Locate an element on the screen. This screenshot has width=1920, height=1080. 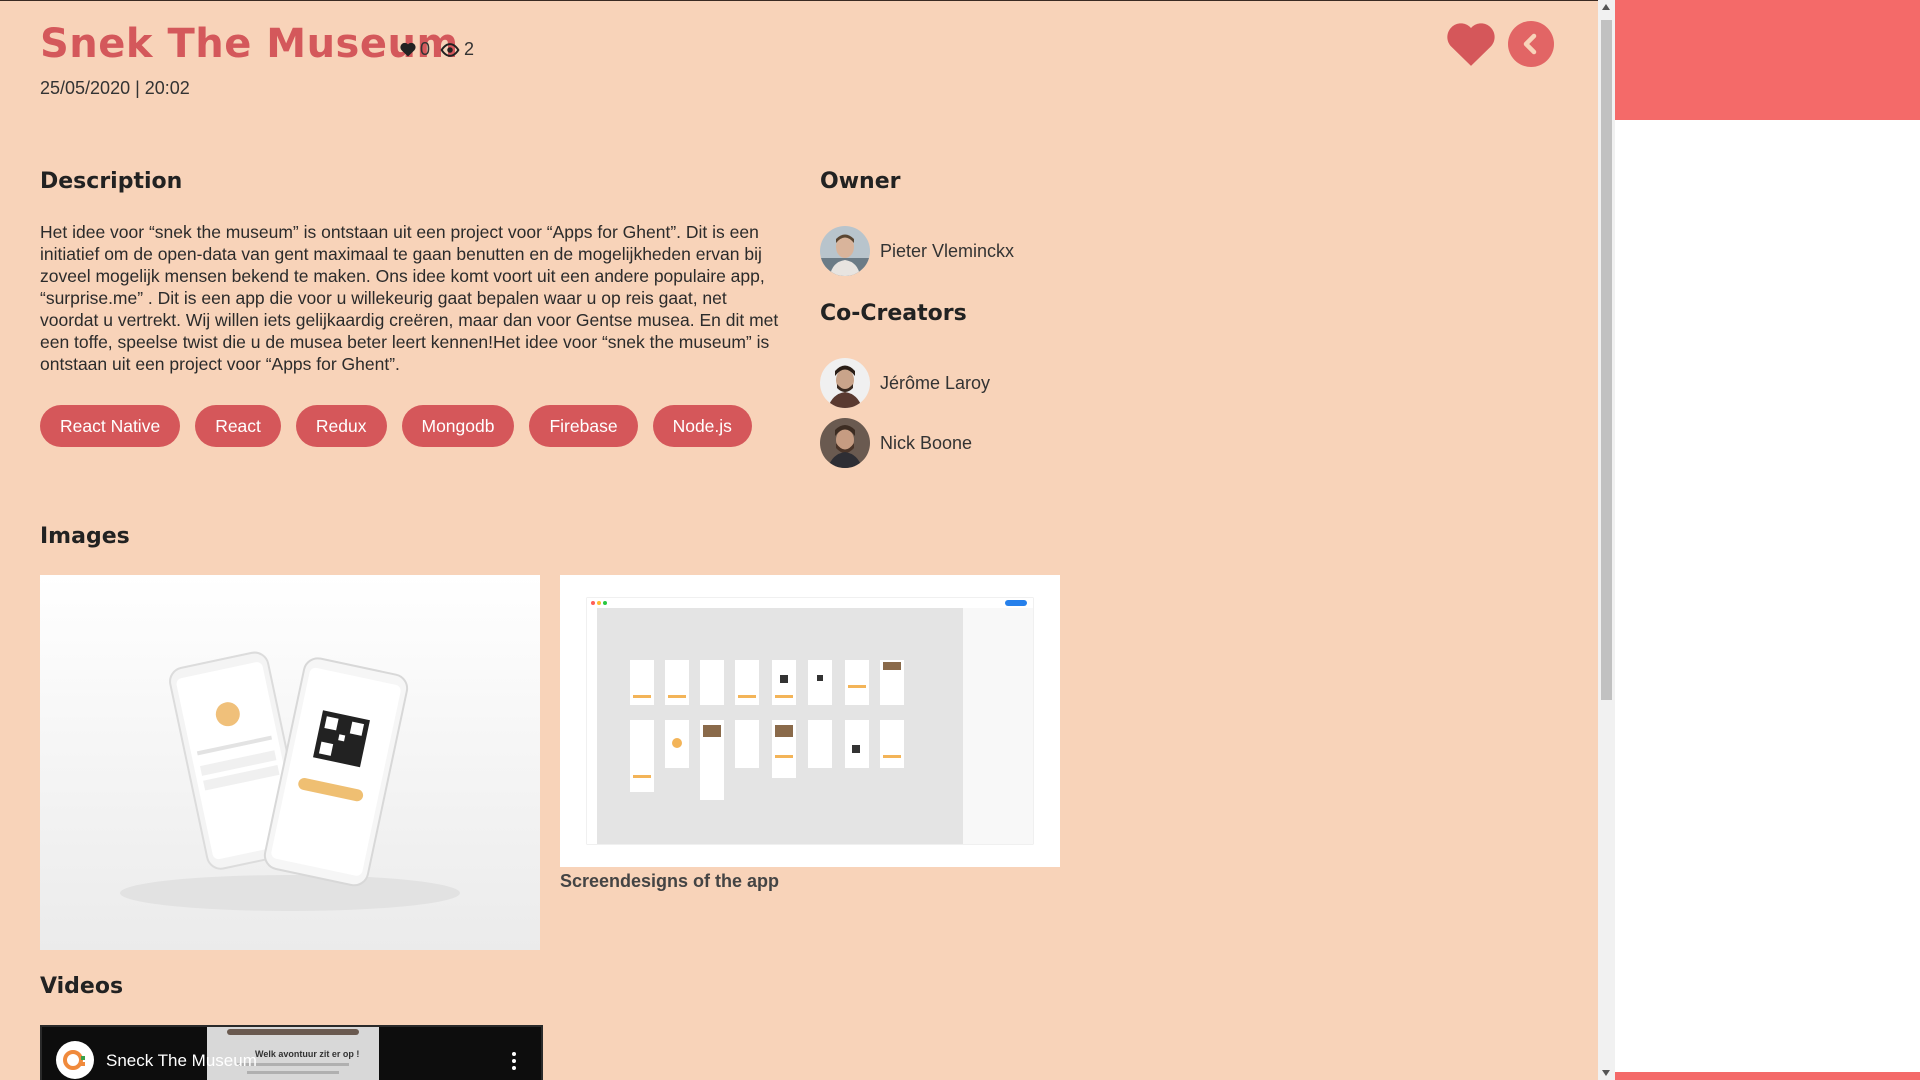
owner-name: Pieter Vleminckx is located at coordinates (947, 250).